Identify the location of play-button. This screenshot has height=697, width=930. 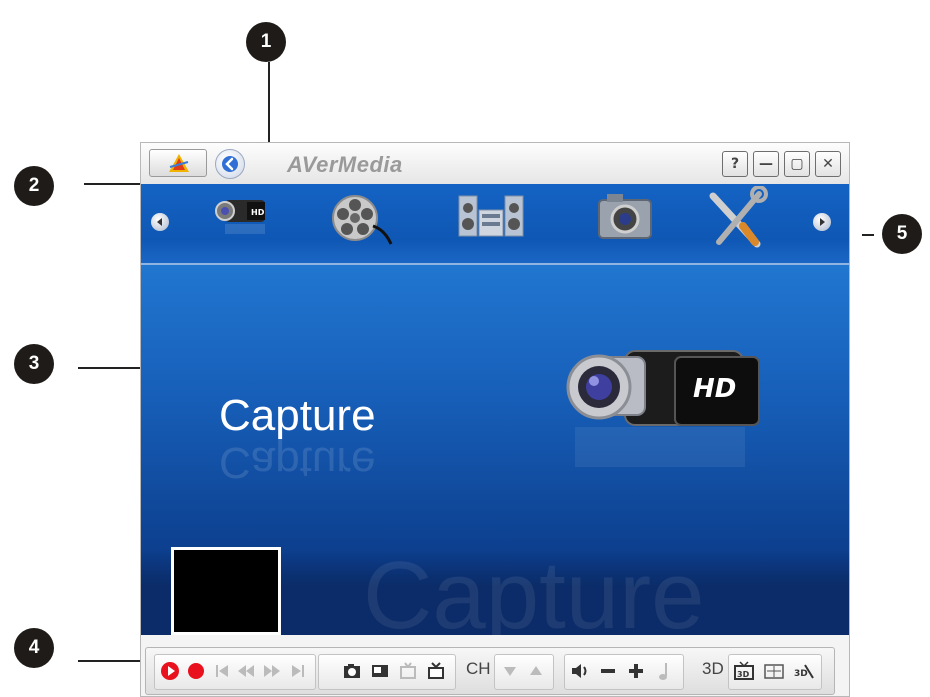
(170, 671).